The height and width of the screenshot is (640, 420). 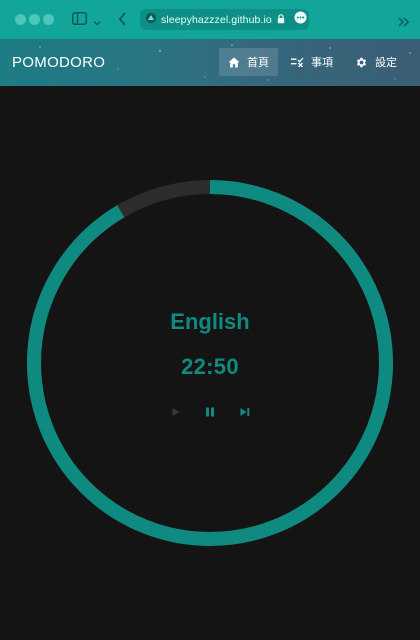 What do you see at coordinates (281, 20) in the screenshot?
I see `lock-icon` at bounding box center [281, 20].